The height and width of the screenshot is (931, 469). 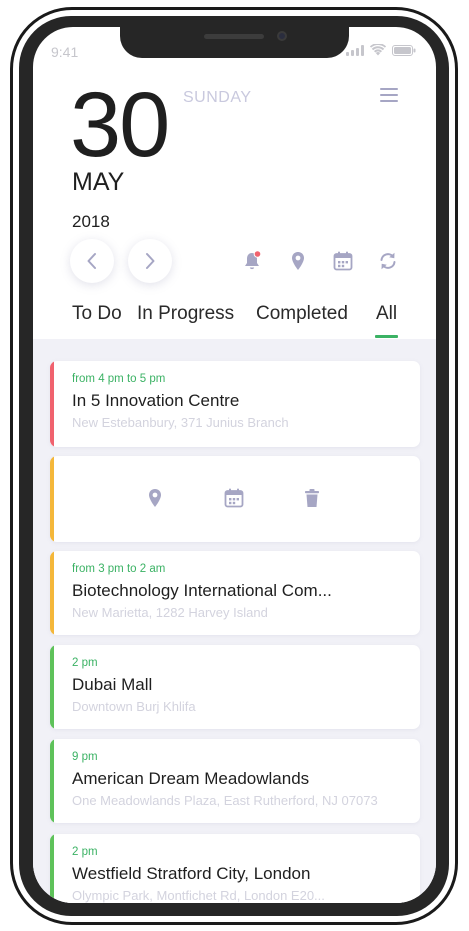 I want to click on chevron-left-icon, so click(x=91, y=261).